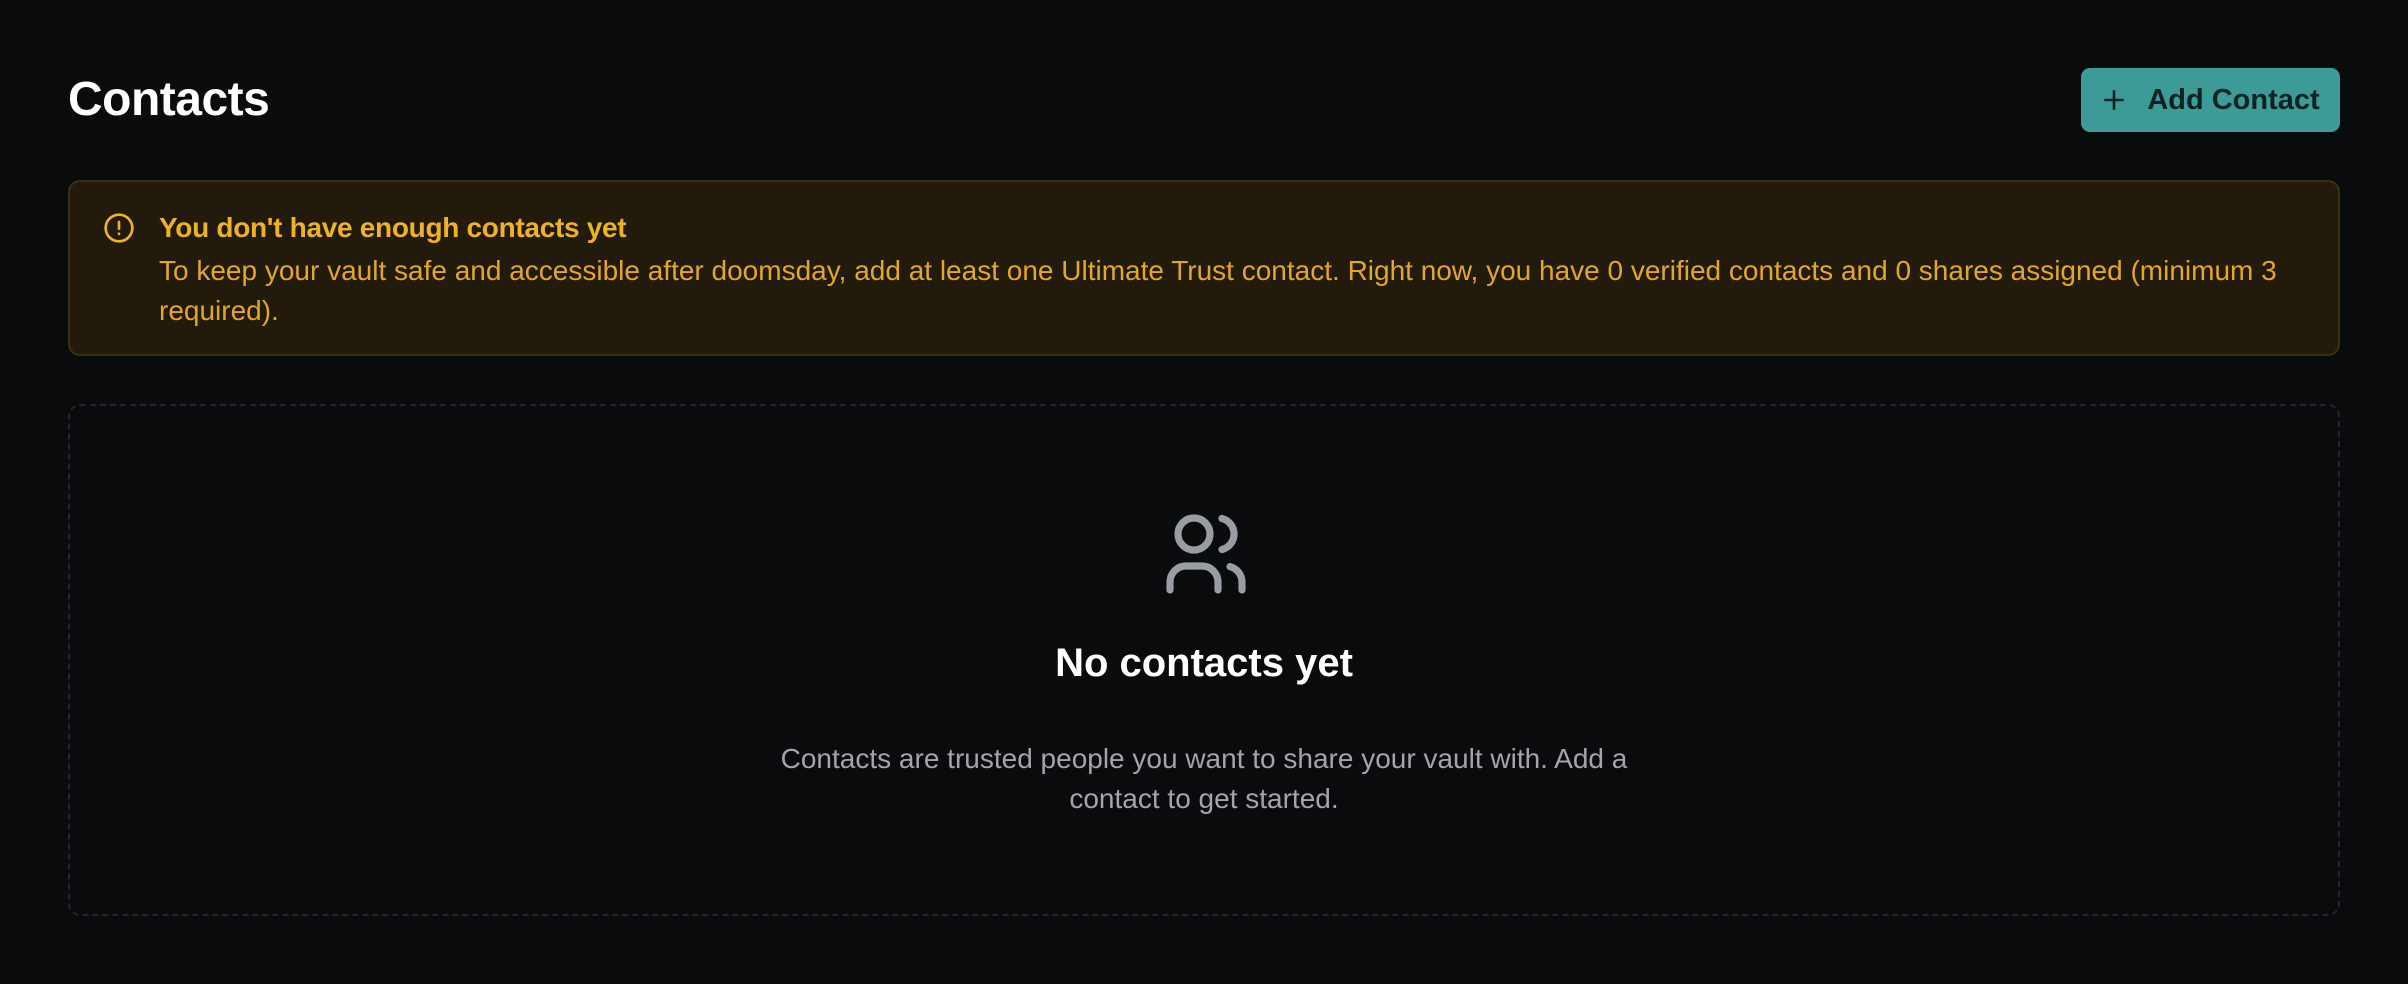  I want to click on alert-title: You don't have enough contacts yet, so click(393, 227).